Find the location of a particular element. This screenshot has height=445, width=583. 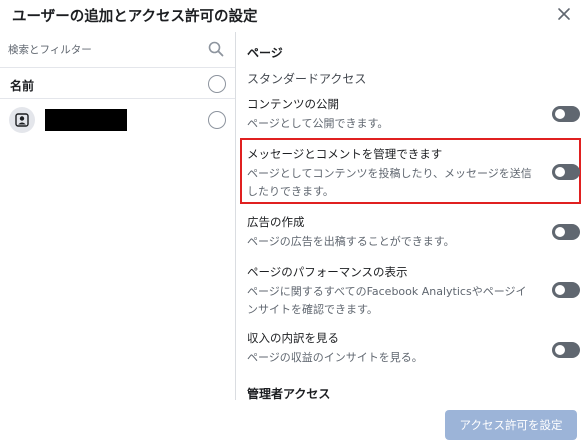

permission-publish-content: コンテンツの公開 ページとして公開できます。 is located at coordinates (410, 116).